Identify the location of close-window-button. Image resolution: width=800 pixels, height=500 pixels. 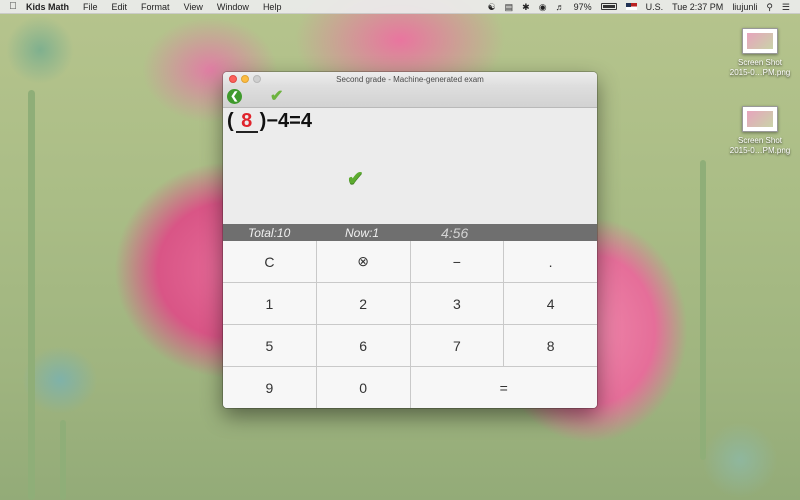
(233, 79).